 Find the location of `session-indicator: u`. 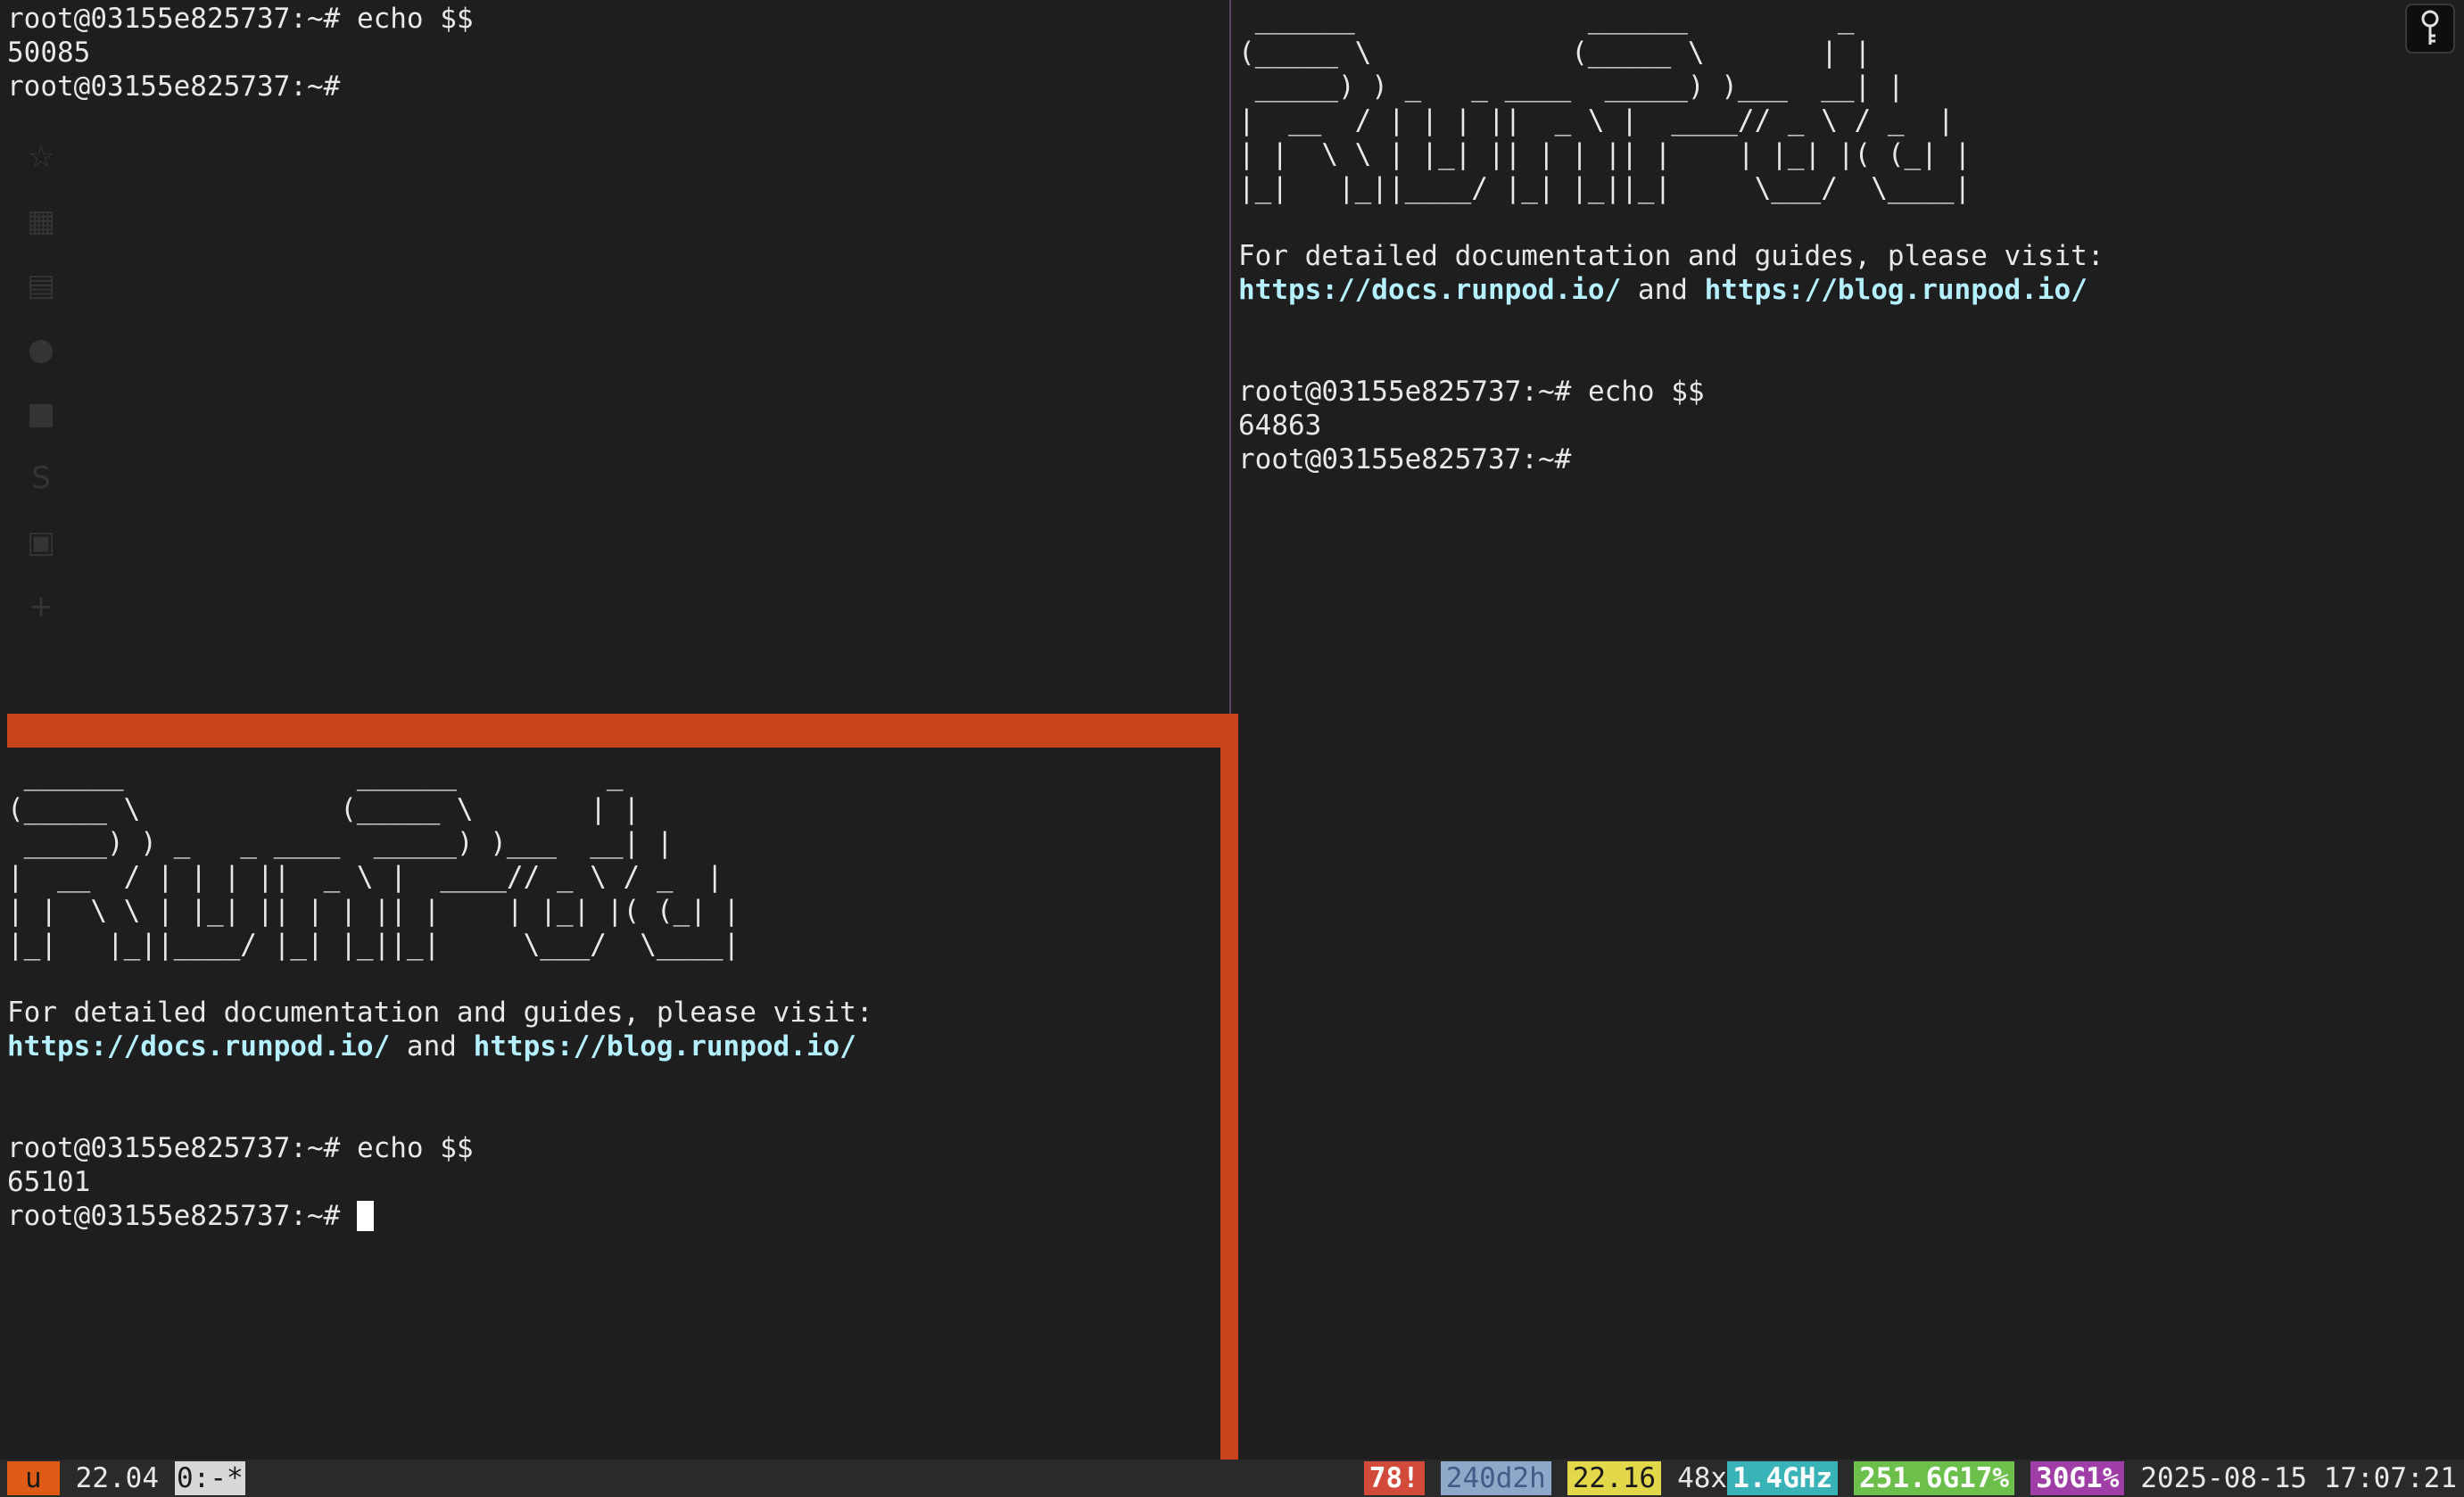

session-indicator: u is located at coordinates (33, 1478).